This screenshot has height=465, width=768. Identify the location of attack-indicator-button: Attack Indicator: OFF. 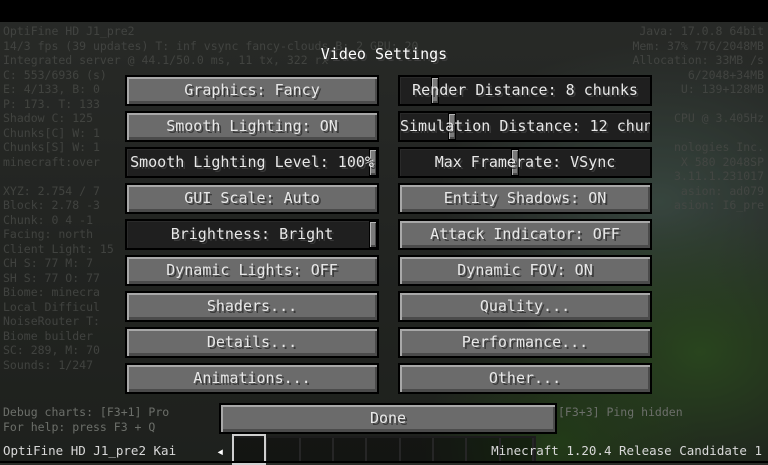
(525, 234).